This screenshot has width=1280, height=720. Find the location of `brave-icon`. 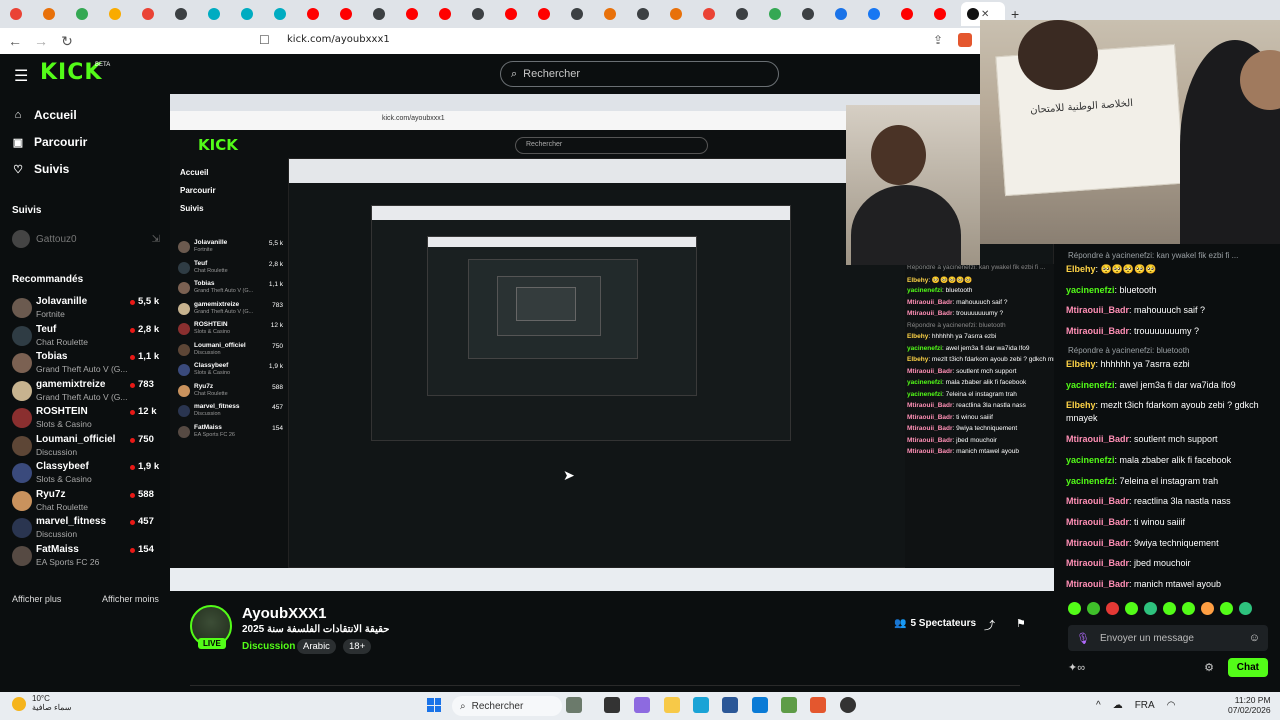

brave-icon is located at coordinates (818, 705).